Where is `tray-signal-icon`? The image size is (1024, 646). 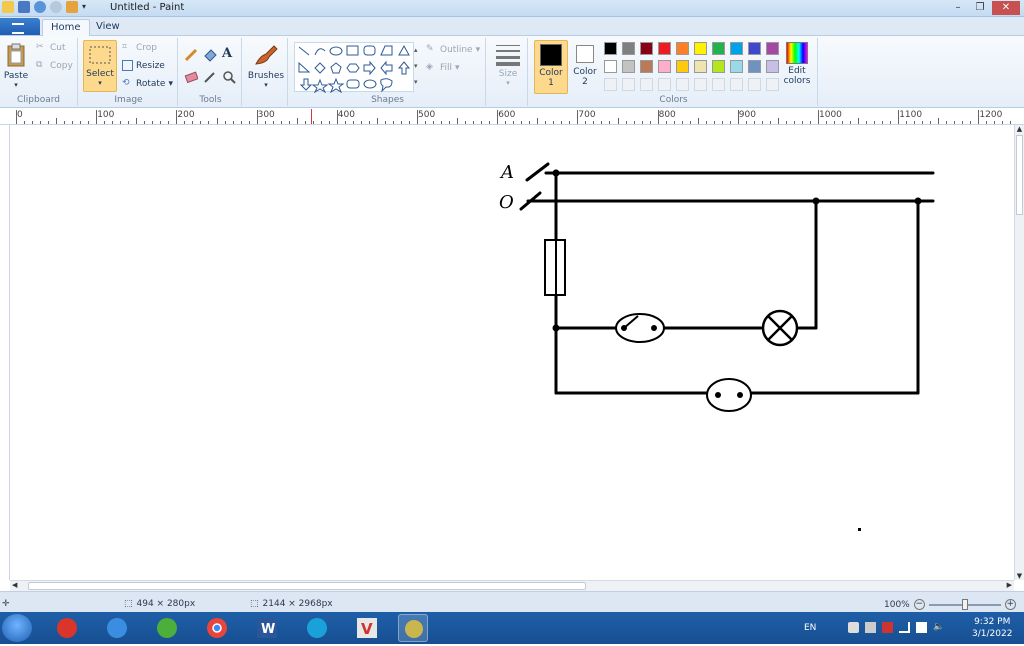 tray-signal-icon is located at coordinates (904, 627).